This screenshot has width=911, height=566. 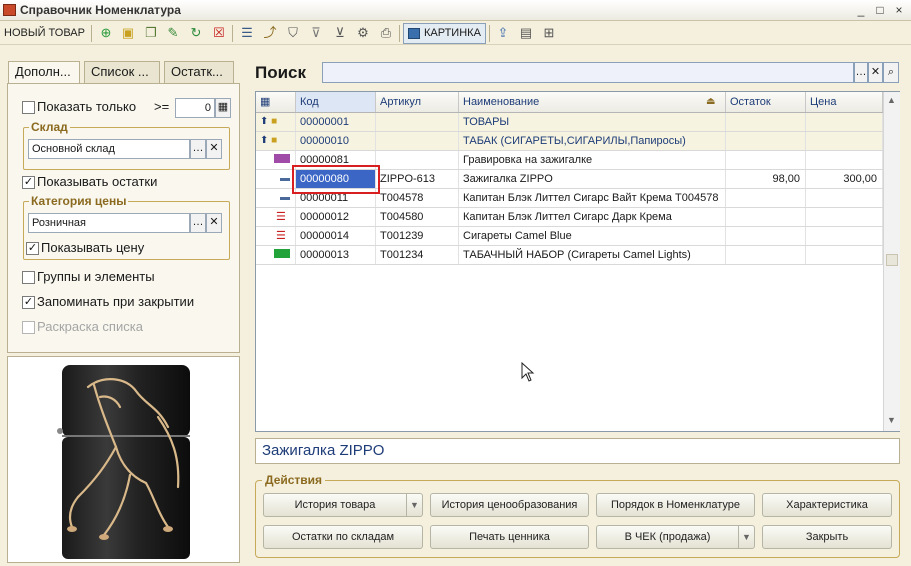 What do you see at coordinates (109, 149) in the screenshot?
I see `warehouse-field: Основной склад` at bounding box center [109, 149].